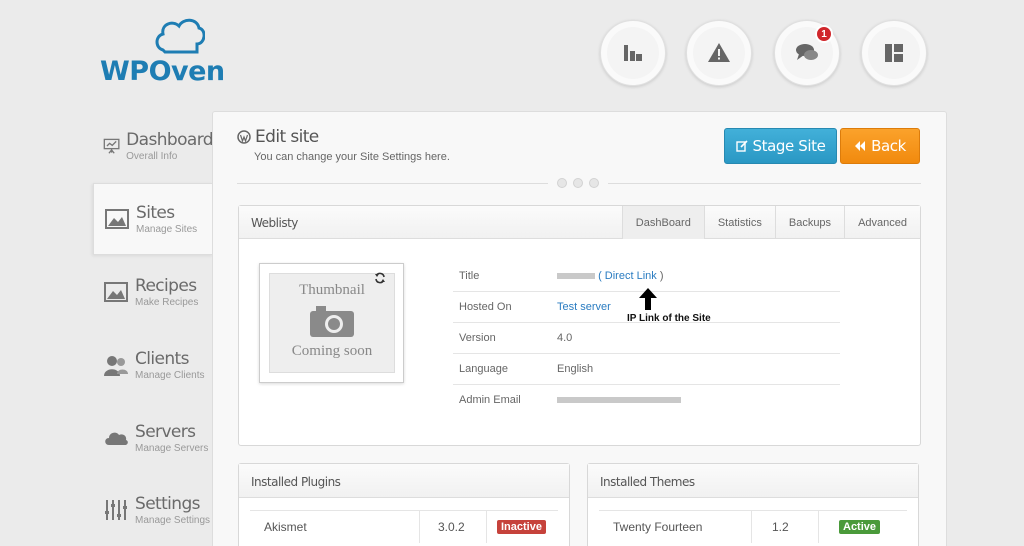 The image size is (1024, 546). What do you see at coordinates (483, 369) in the screenshot?
I see `info-label: Language` at bounding box center [483, 369].